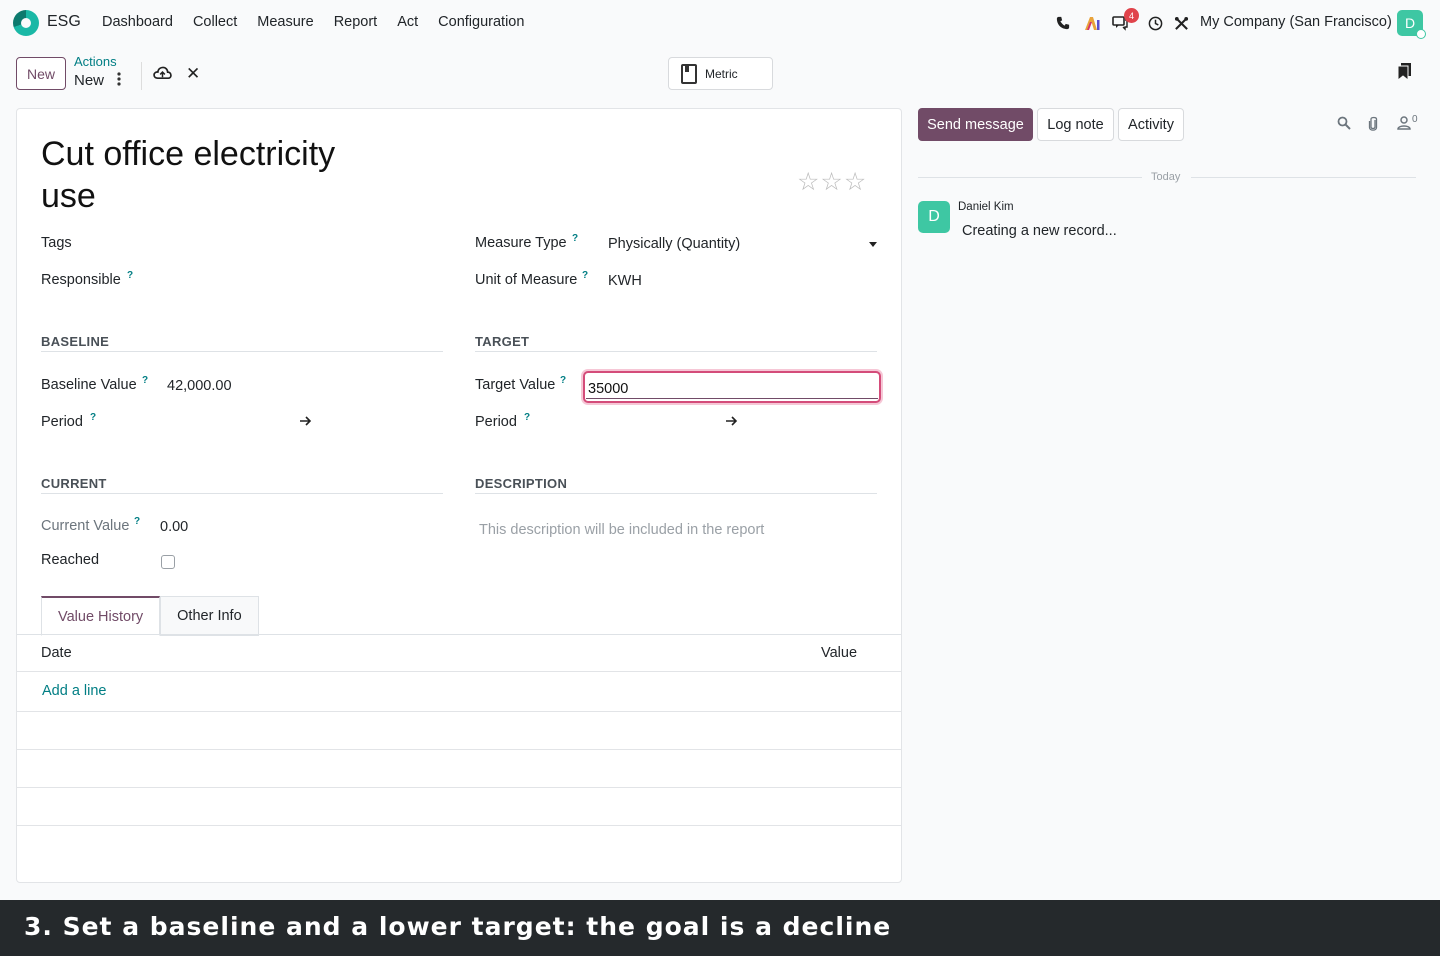 The width and height of the screenshot is (1440, 956). I want to click on user-avatar: D, so click(1411, 24).